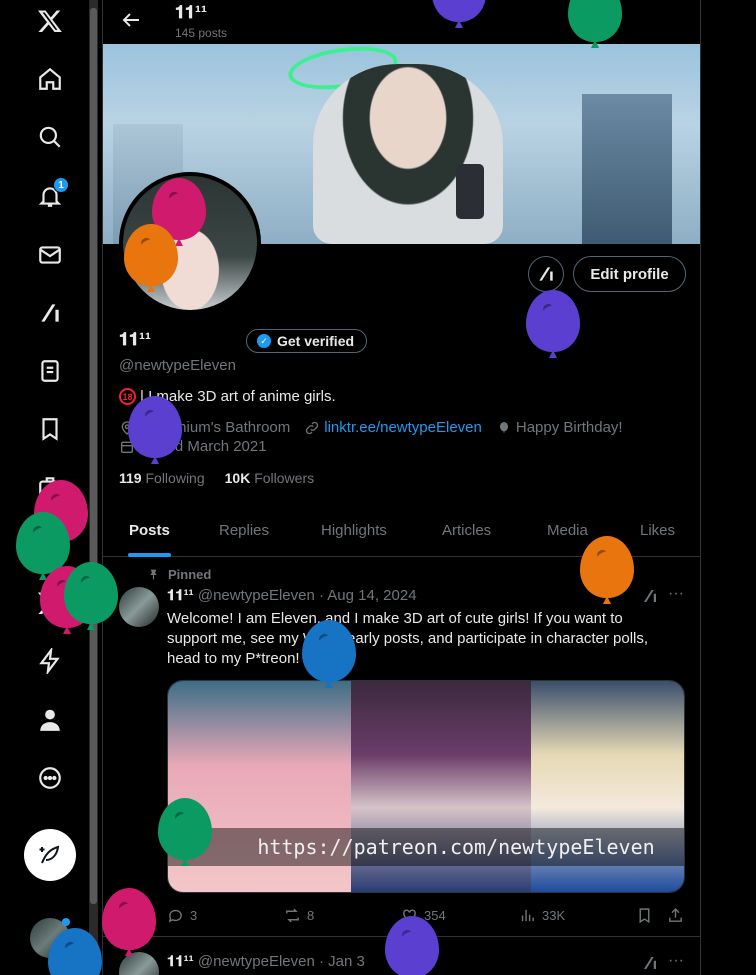 Image resolution: width=756 pixels, height=975 pixels. I want to click on home-icon, so click(50, 79).